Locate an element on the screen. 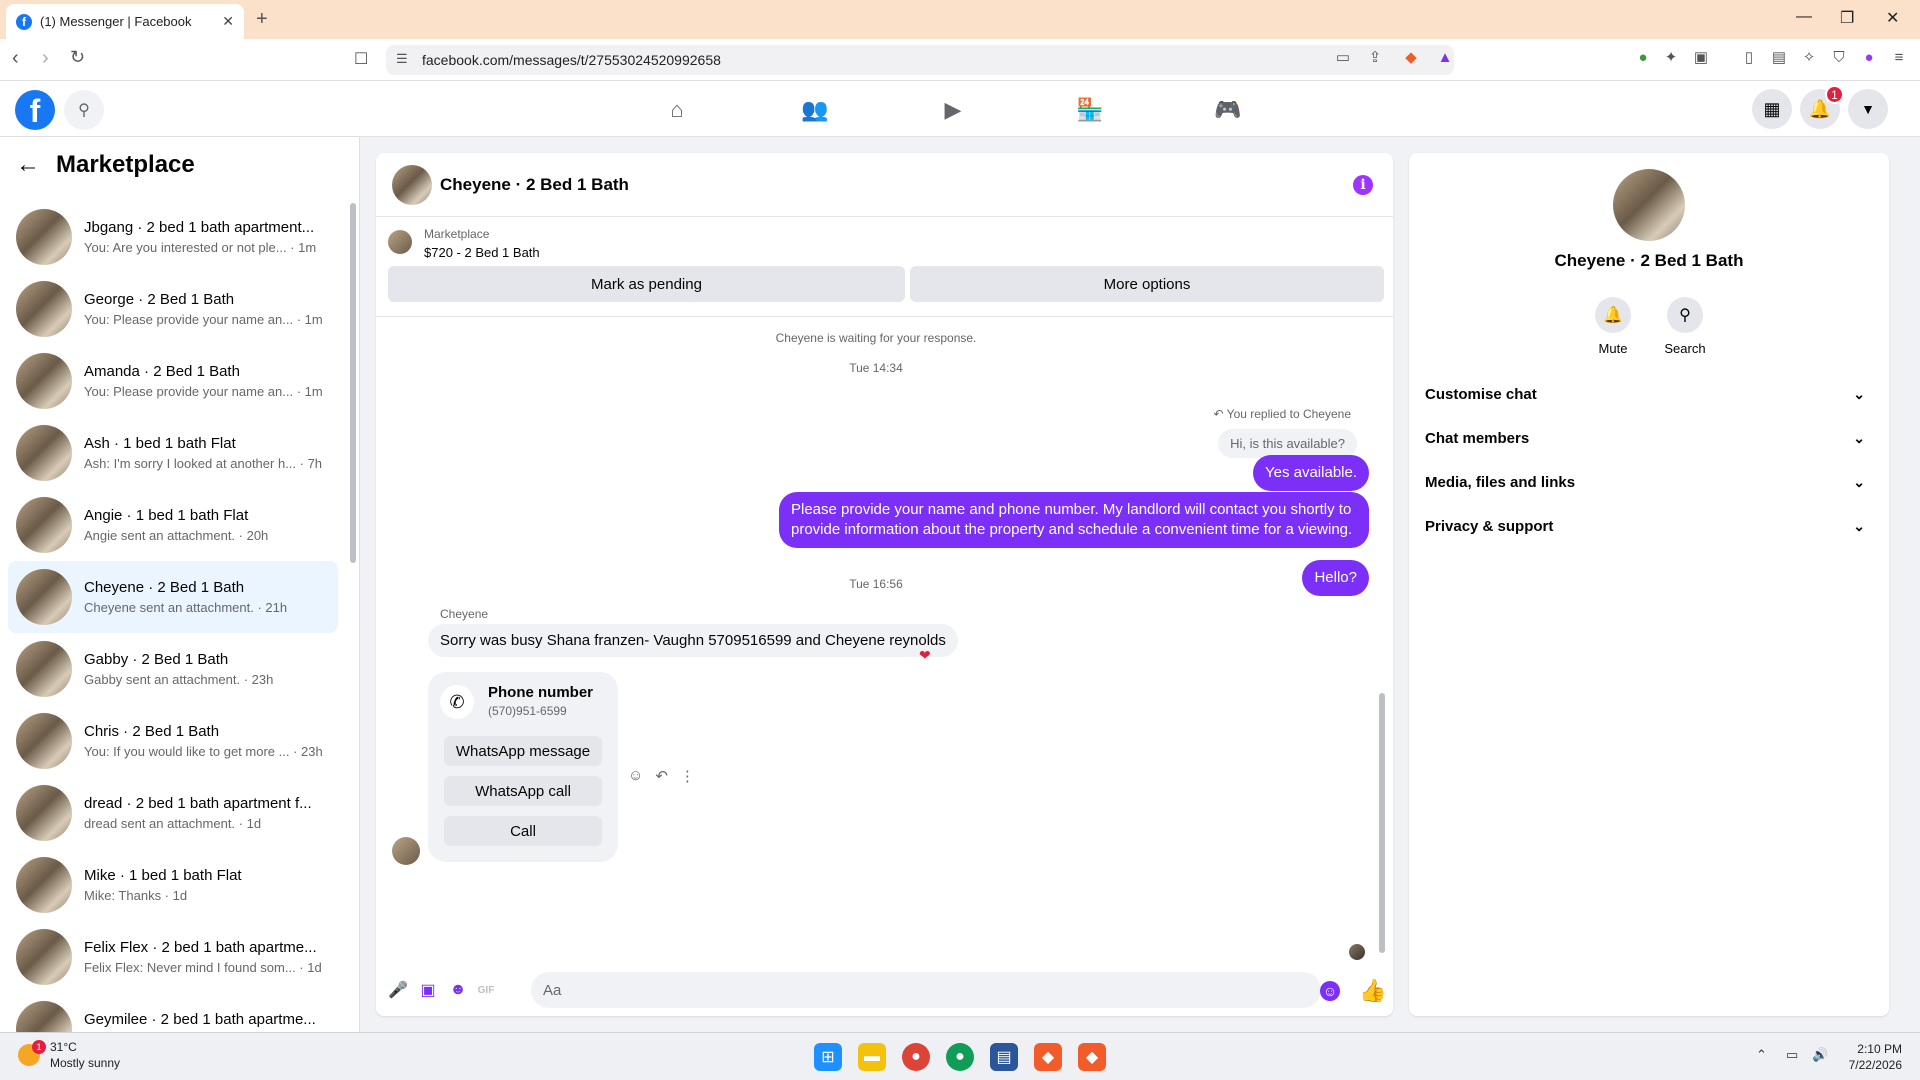  outgoing-message: Yes available. is located at coordinates (1310, 473).